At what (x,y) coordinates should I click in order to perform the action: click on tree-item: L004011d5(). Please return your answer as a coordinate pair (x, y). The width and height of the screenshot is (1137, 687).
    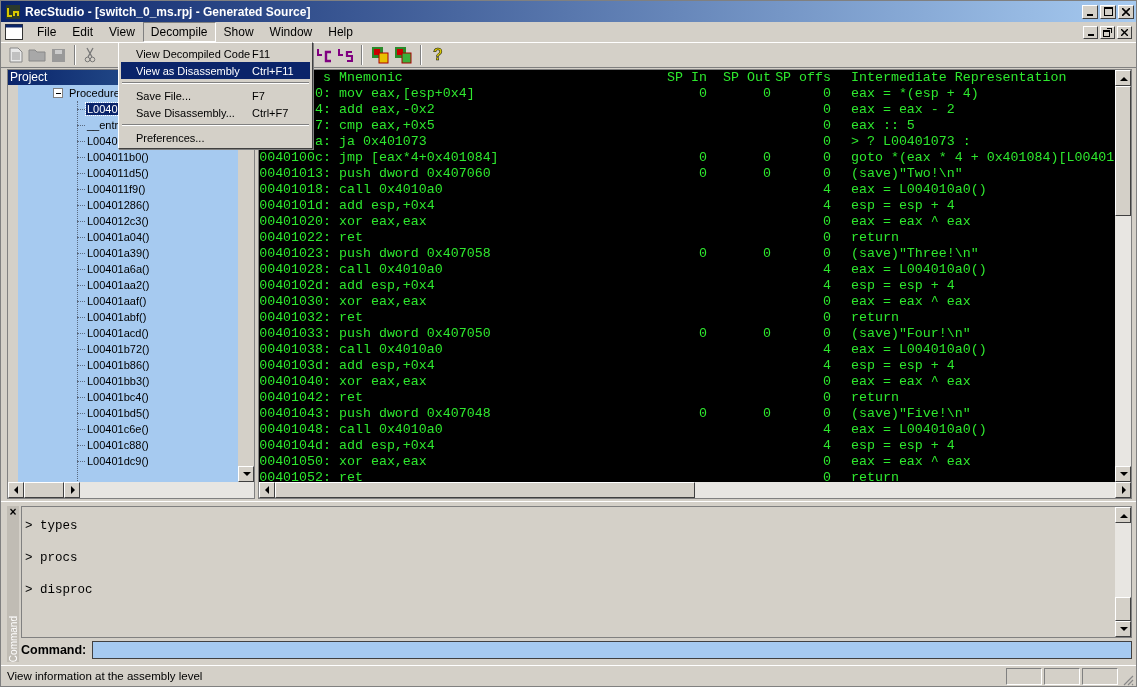
    Looking at the image, I should click on (118, 173).